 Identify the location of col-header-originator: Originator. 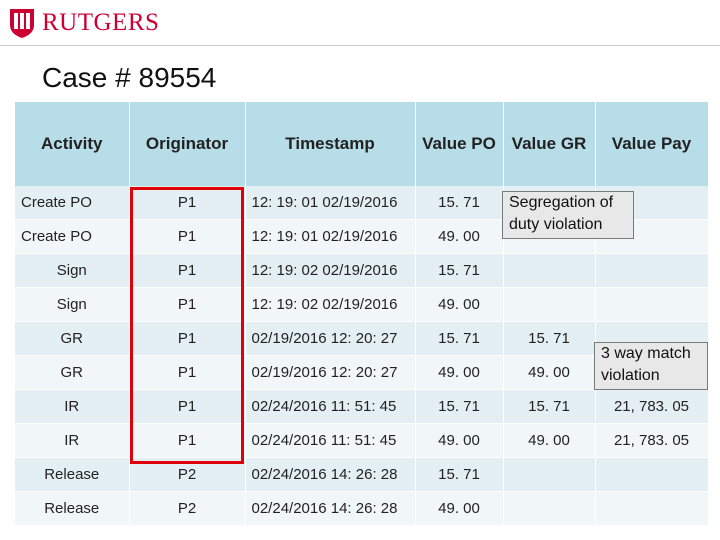
(187, 144).